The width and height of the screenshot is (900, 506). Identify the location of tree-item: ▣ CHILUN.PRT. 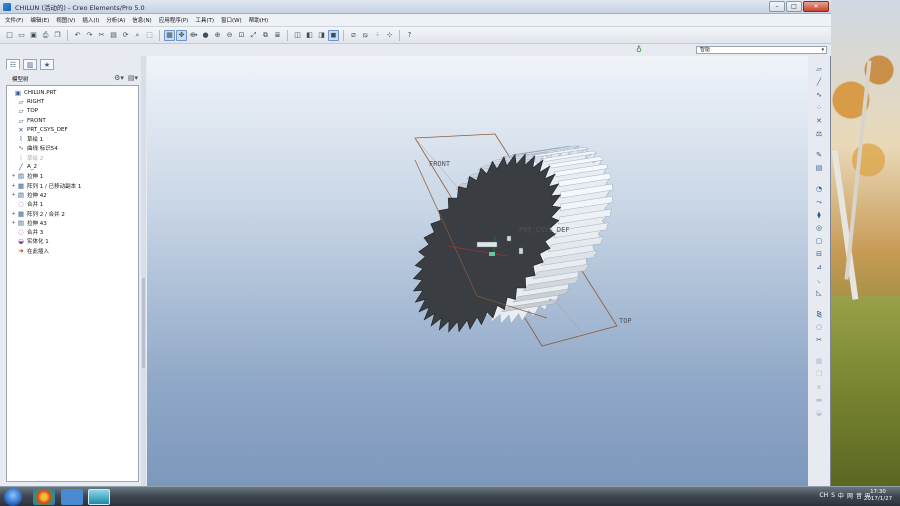
(72, 92).